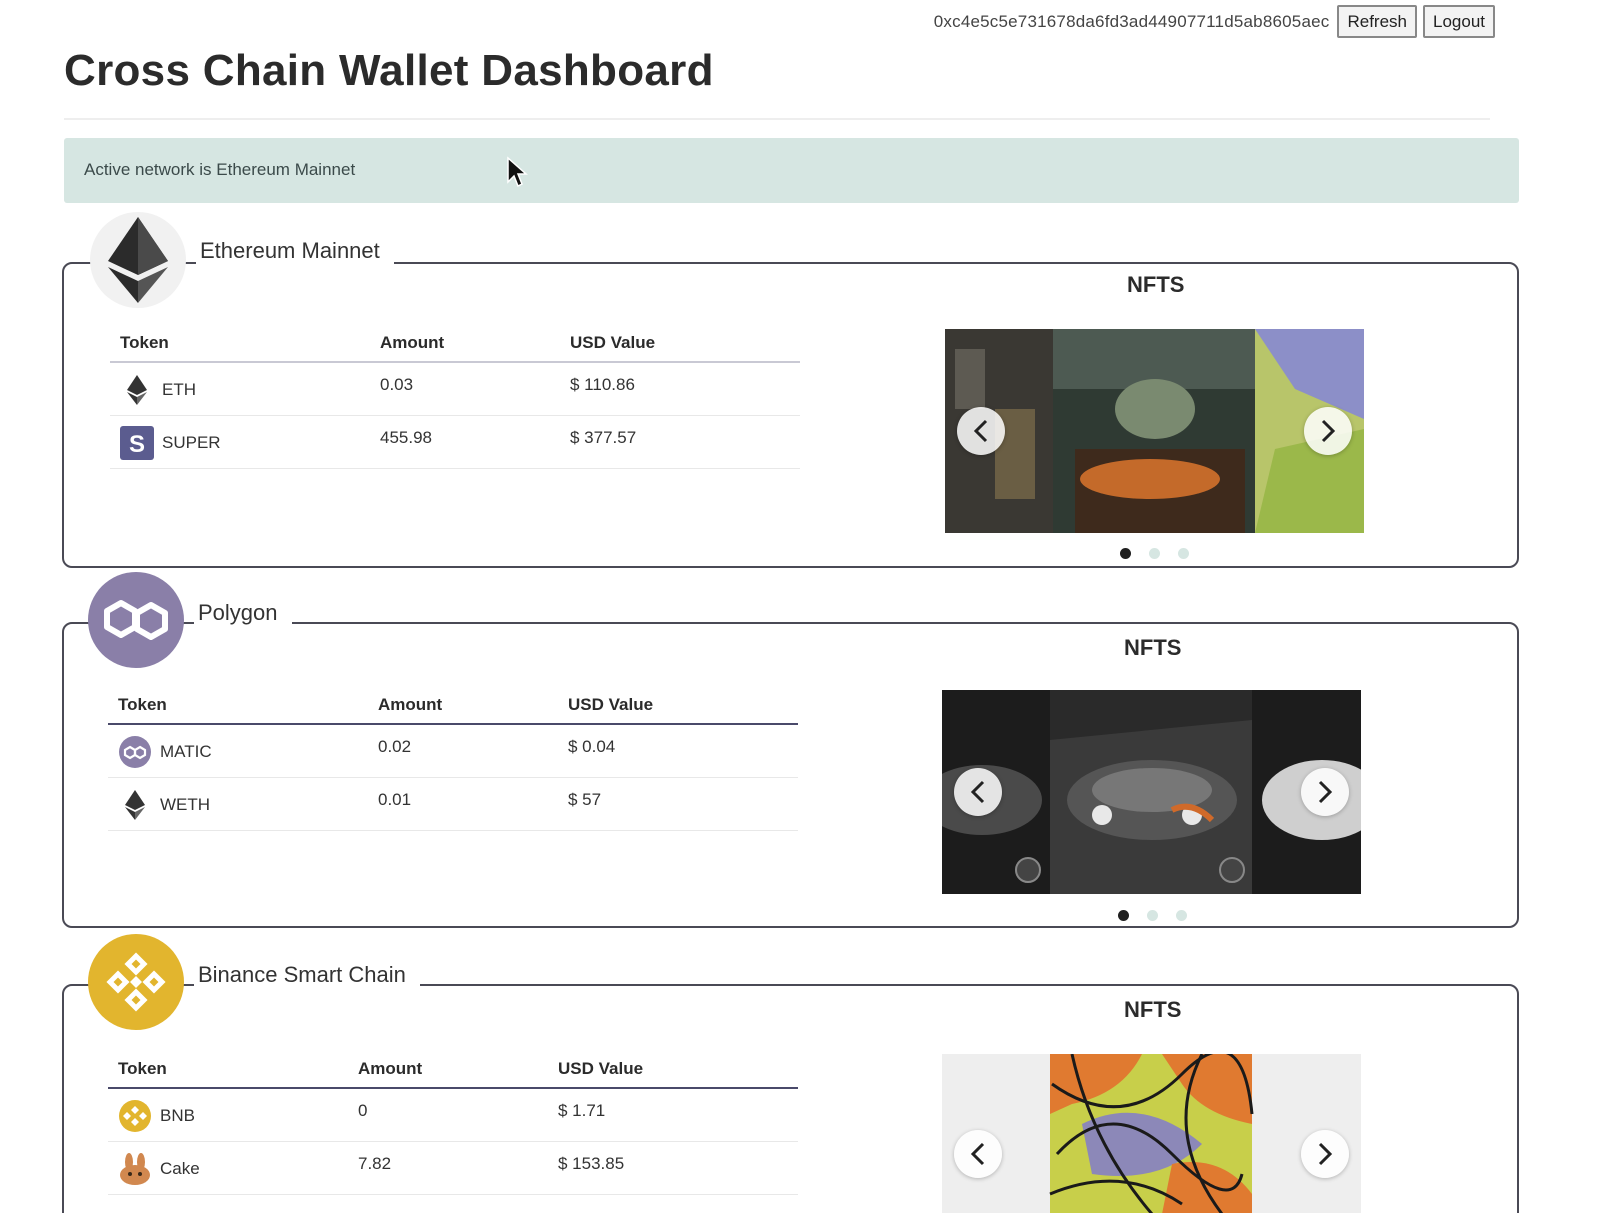 Image resolution: width=1600 pixels, height=1213 pixels. What do you see at coordinates (191, 442) in the screenshot?
I see `token-symbol: SUPER` at bounding box center [191, 442].